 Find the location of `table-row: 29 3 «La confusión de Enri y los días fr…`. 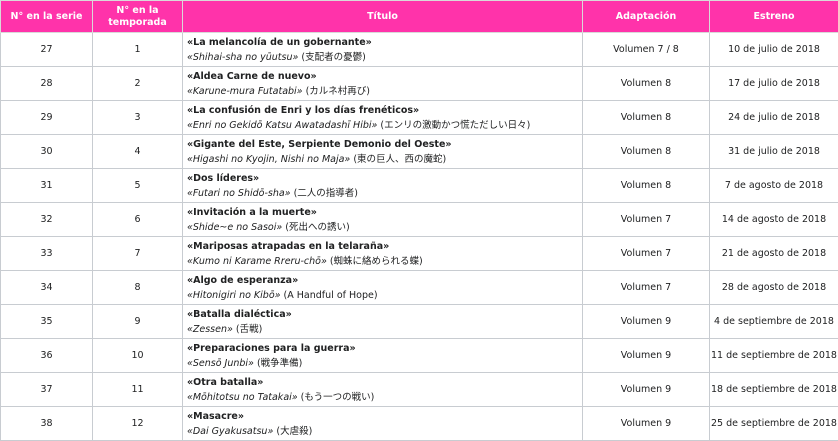

table-row: 29 3 «La confusión de Enri y los días fr… is located at coordinates (419, 118).